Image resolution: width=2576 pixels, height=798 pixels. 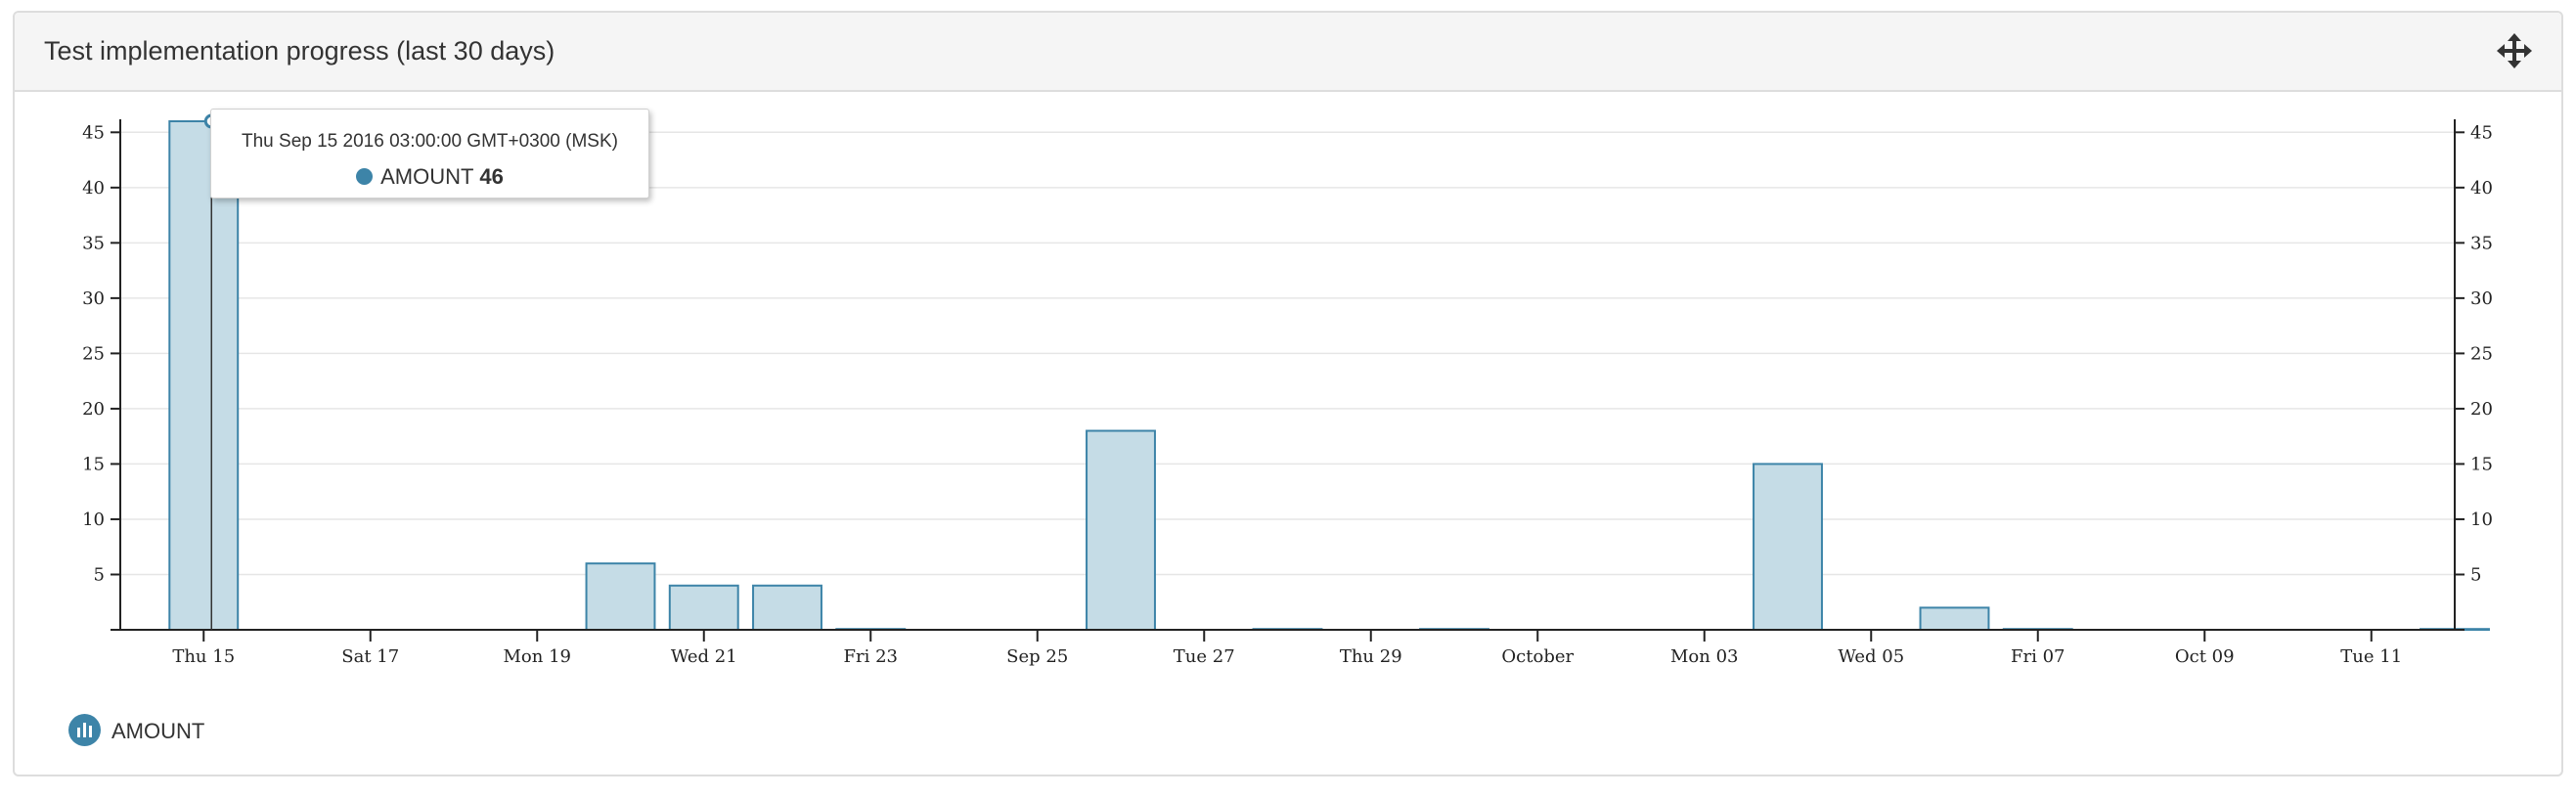 What do you see at coordinates (1371, 656) in the screenshot?
I see `x-tick-label: Thu 29` at bounding box center [1371, 656].